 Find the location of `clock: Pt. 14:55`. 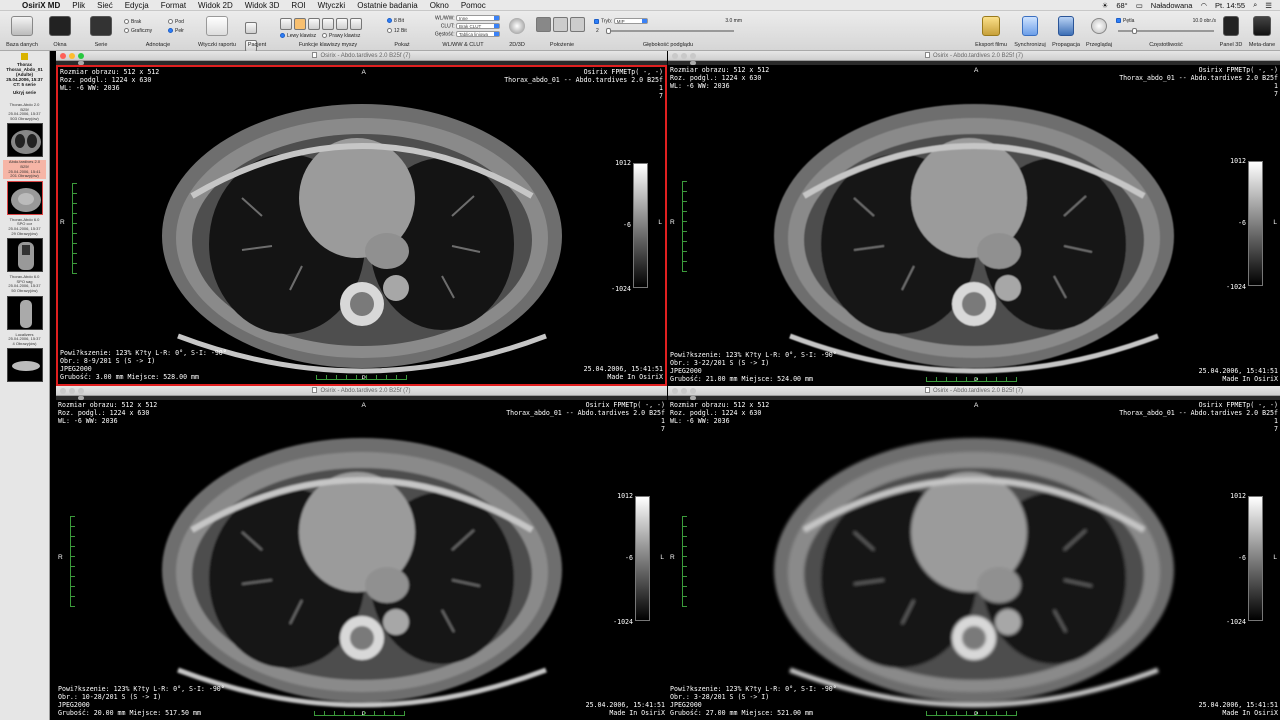

clock: Pt. 14:55 is located at coordinates (1230, 5).